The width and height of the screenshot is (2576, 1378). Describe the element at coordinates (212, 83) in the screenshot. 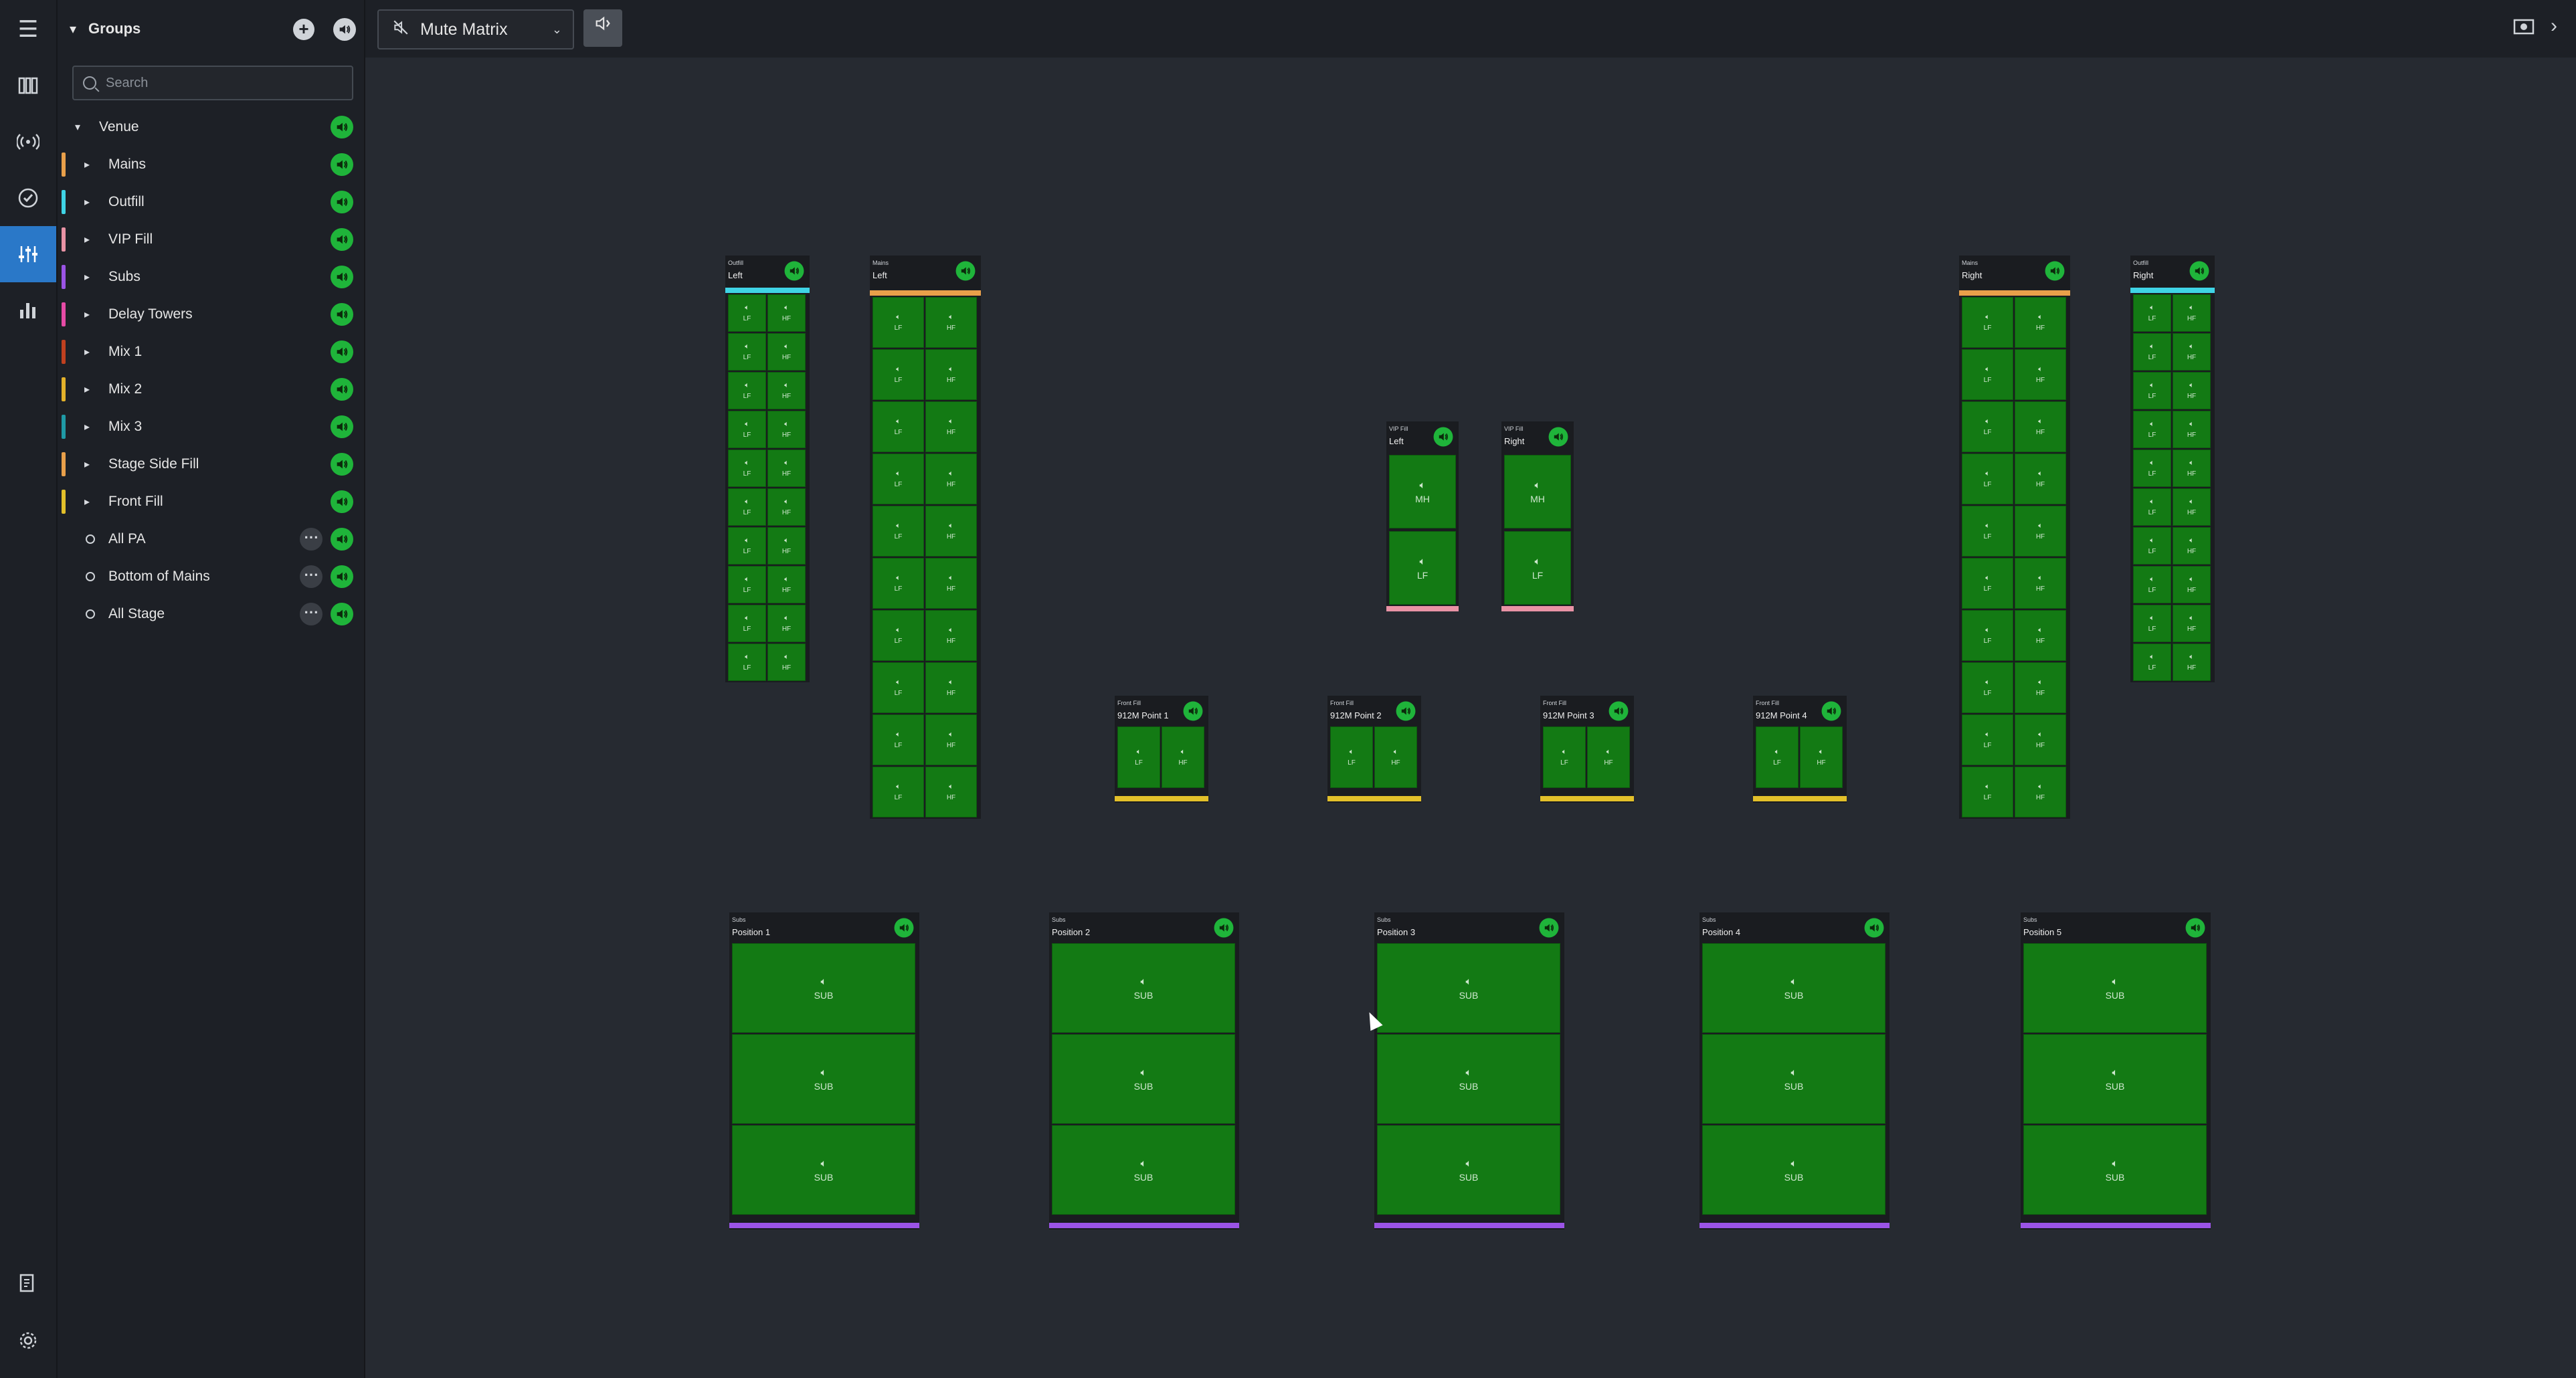

I see `search-field` at that location.